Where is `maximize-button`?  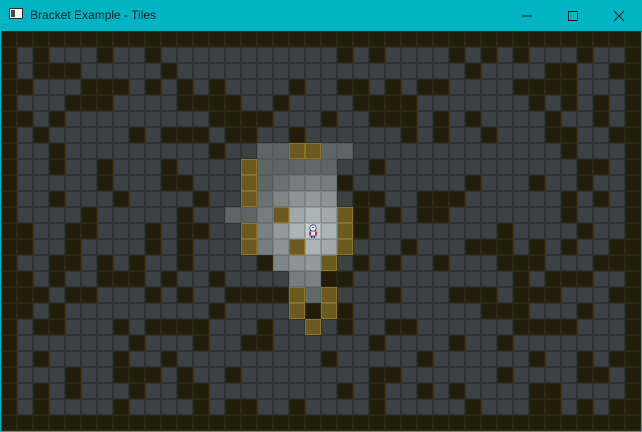
maximize-button is located at coordinates (573, 15).